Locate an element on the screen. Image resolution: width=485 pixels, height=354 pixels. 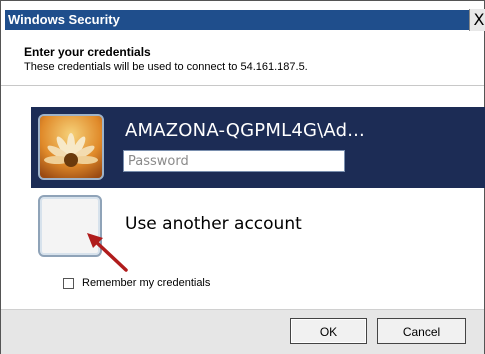
header-divider is located at coordinates (242, 85).